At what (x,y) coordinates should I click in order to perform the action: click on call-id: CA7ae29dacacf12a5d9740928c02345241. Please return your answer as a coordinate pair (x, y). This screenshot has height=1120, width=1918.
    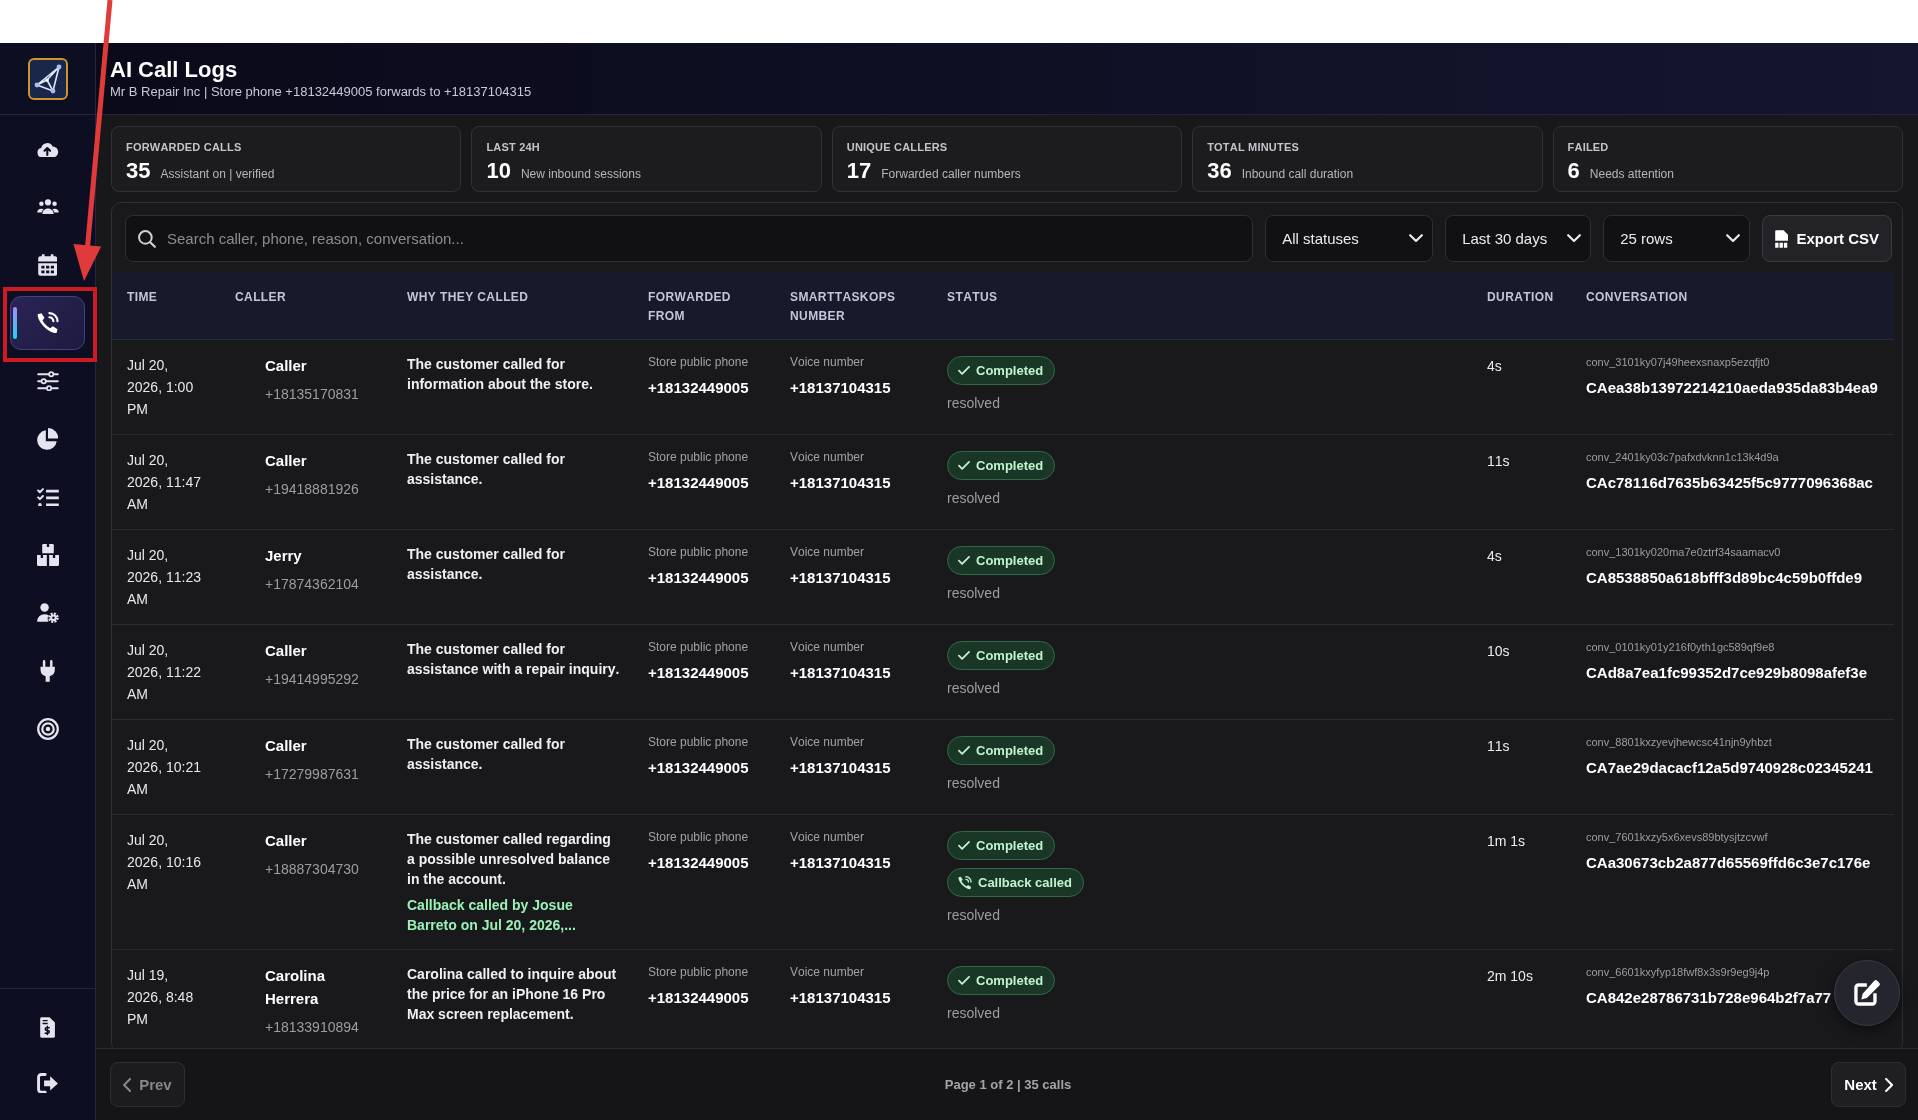
    Looking at the image, I should click on (1729, 768).